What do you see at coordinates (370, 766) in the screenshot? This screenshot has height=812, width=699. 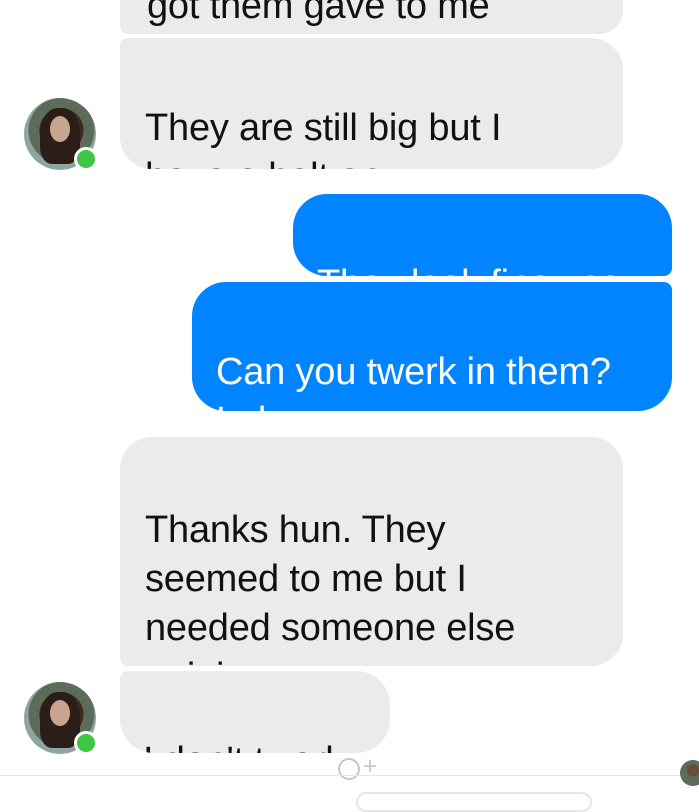 I see `plus-icon: +` at bounding box center [370, 766].